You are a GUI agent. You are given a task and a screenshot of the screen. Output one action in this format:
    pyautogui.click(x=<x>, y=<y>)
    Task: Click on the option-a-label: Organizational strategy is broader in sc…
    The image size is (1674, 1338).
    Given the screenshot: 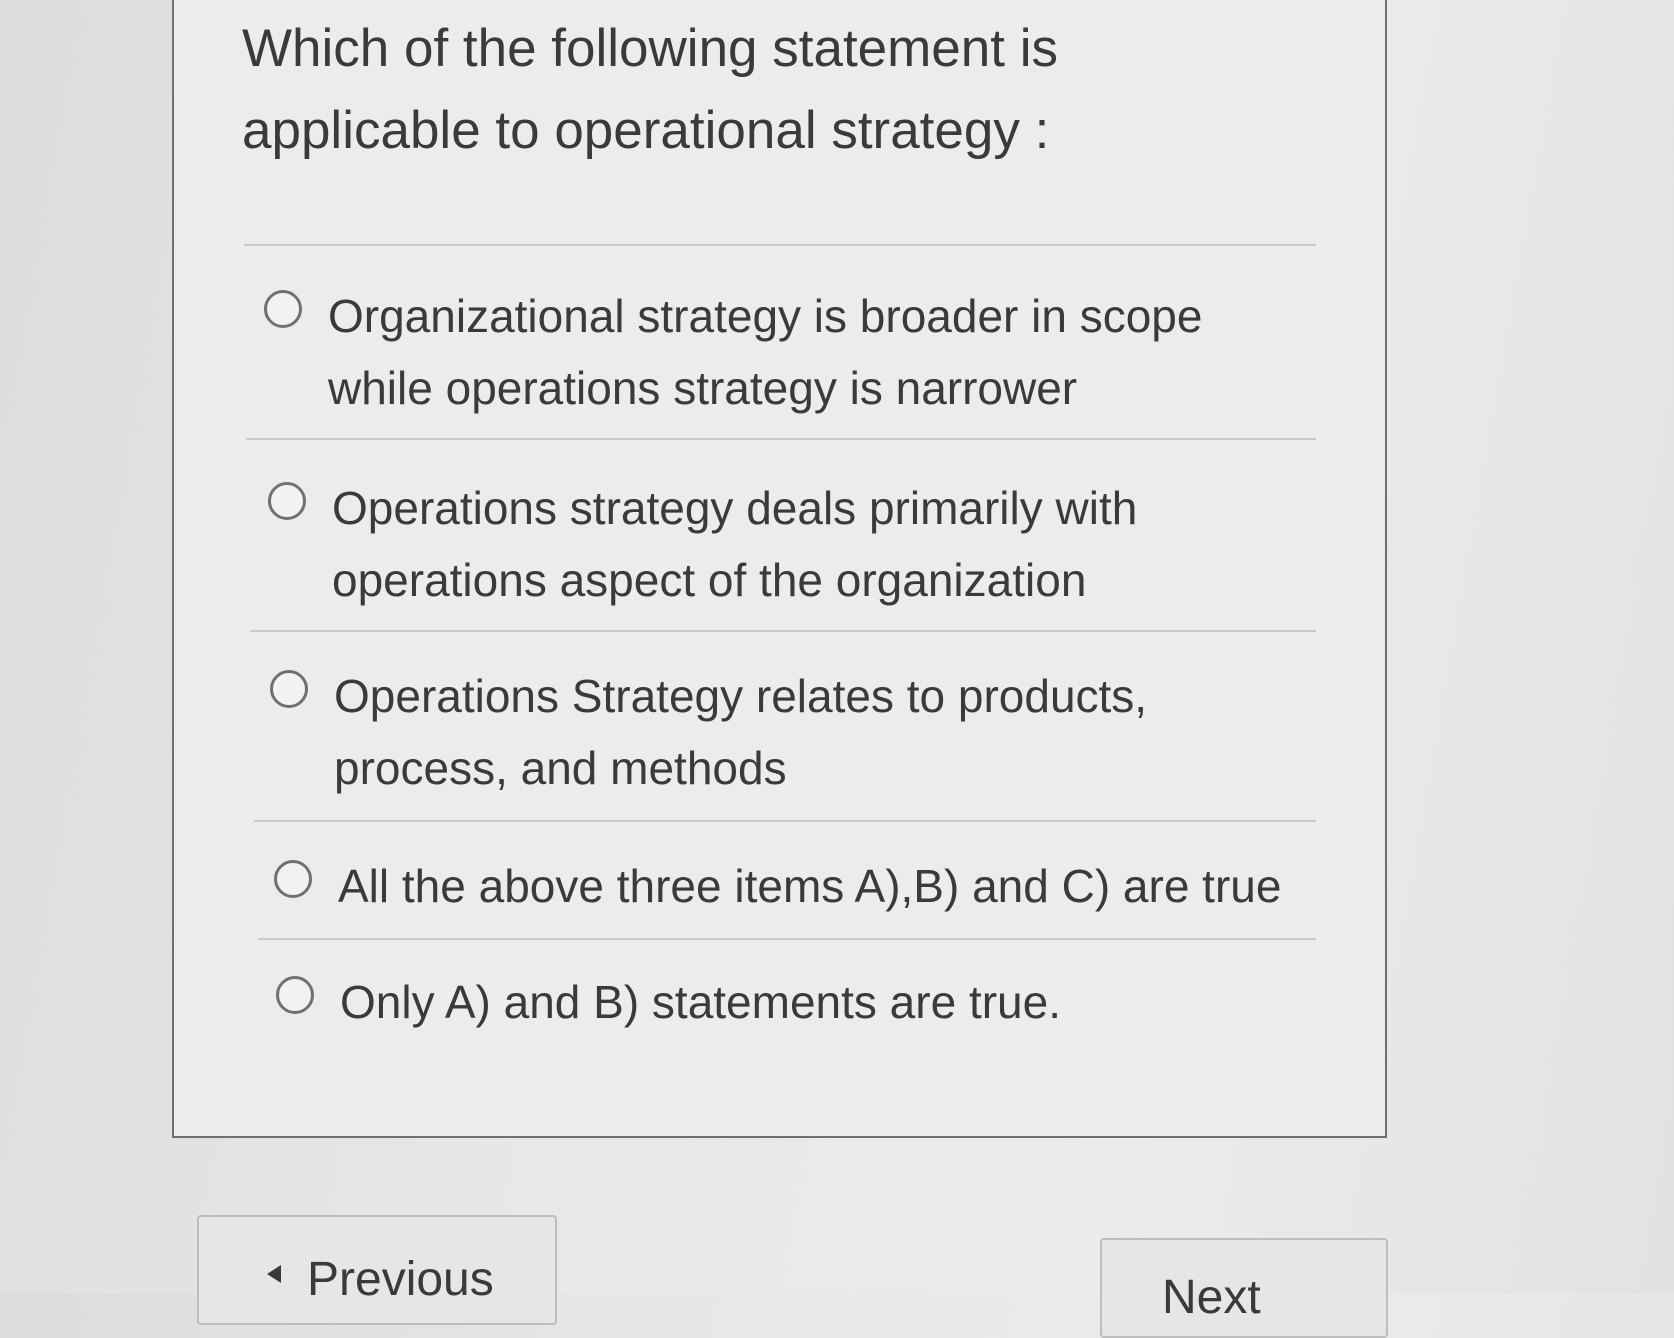 What is the action you would take?
    pyautogui.click(x=765, y=352)
    